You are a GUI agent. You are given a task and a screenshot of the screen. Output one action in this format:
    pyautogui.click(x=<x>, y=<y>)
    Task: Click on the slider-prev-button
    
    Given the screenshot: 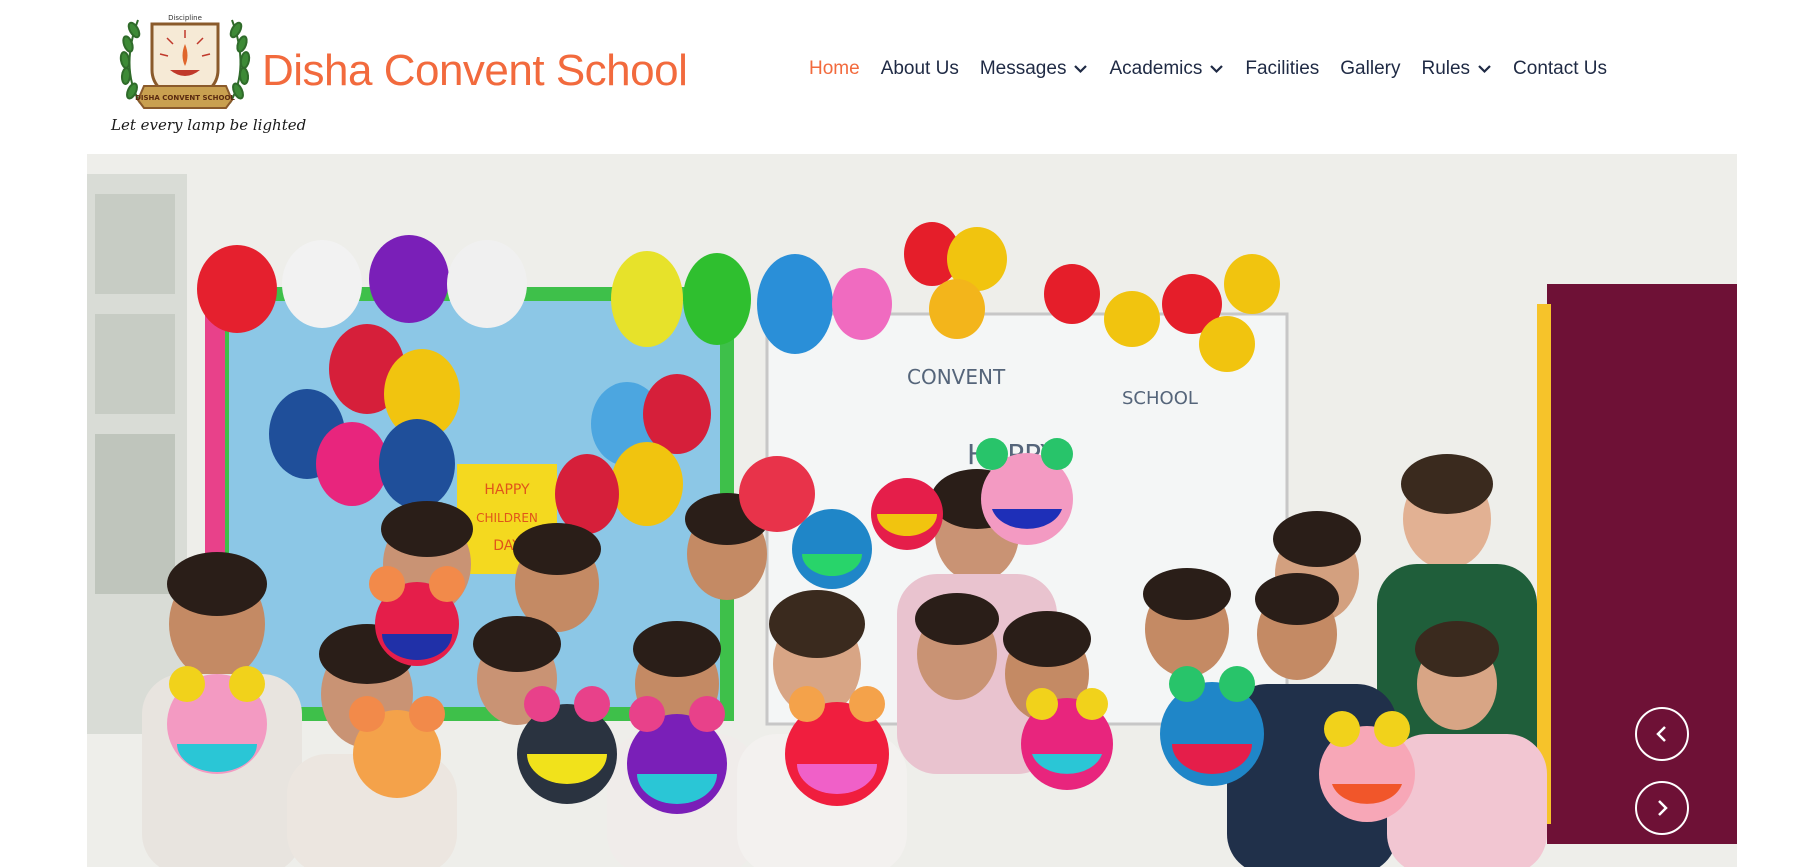 What is the action you would take?
    pyautogui.click(x=1662, y=734)
    